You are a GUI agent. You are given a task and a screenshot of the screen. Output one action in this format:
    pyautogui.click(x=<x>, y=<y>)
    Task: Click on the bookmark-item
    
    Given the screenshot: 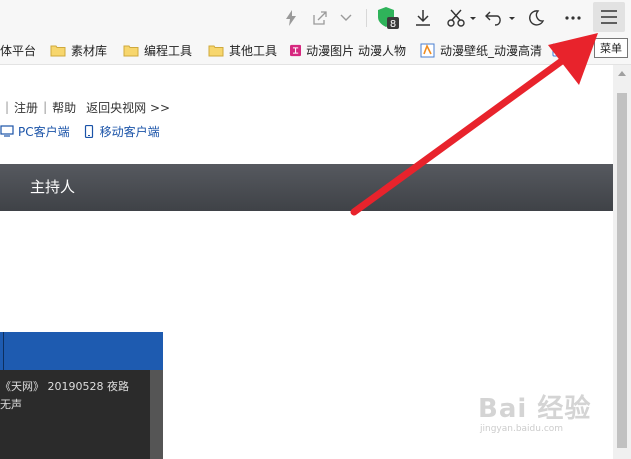 What is the action you would take?
    pyautogui.click(x=561, y=50)
    